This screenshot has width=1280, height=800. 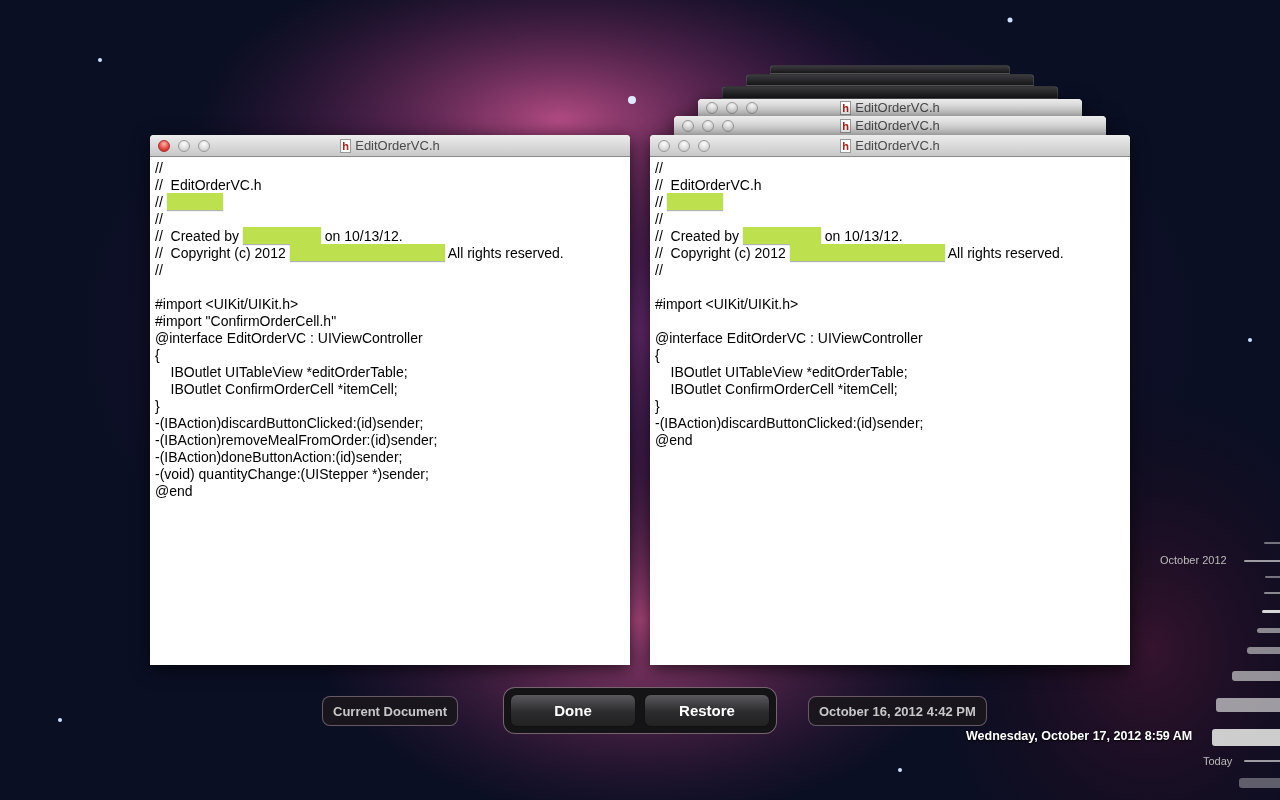 What do you see at coordinates (246, 320) in the screenshot?
I see `code-line: #import "ConfirmOrderCell.h"` at bounding box center [246, 320].